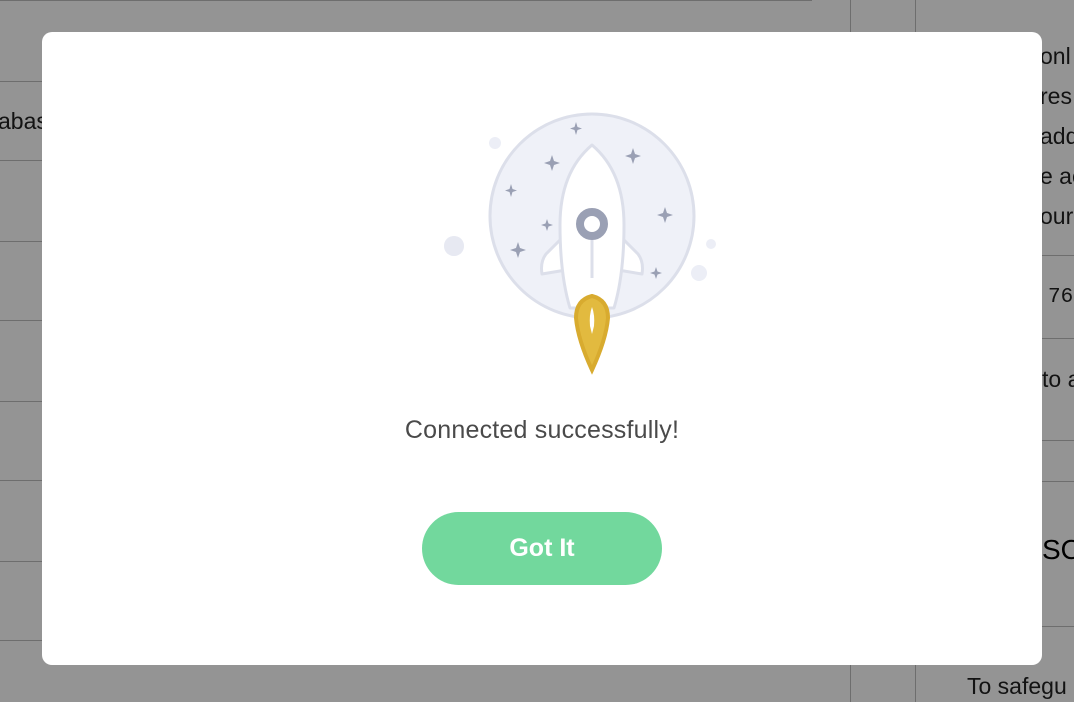 This screenshot has width=1074, height=702. I want to click on got-it-button: Got It, so click(542, 548).